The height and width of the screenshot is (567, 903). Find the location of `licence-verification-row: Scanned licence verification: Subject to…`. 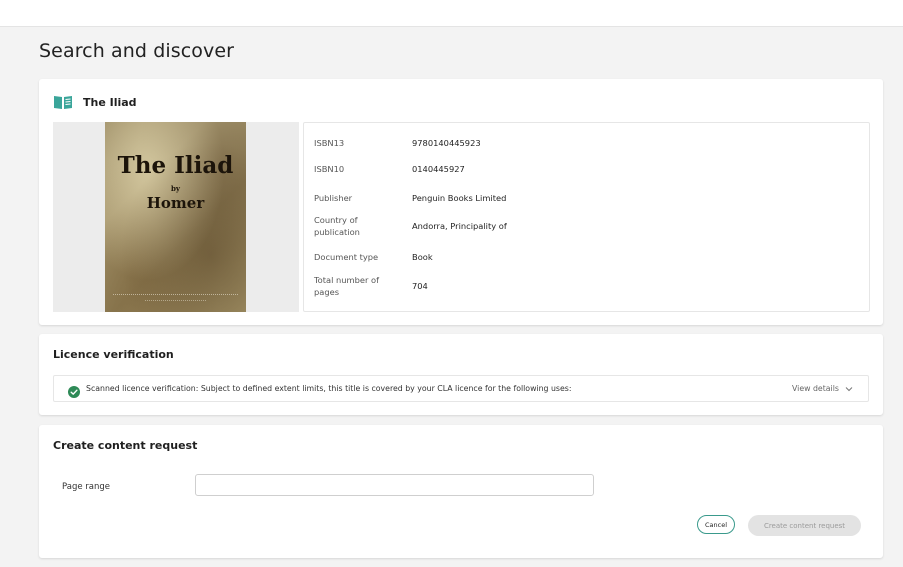

licence-verification-row: Scanned licence verification: Subject to… is located at coordinates (461, 388).